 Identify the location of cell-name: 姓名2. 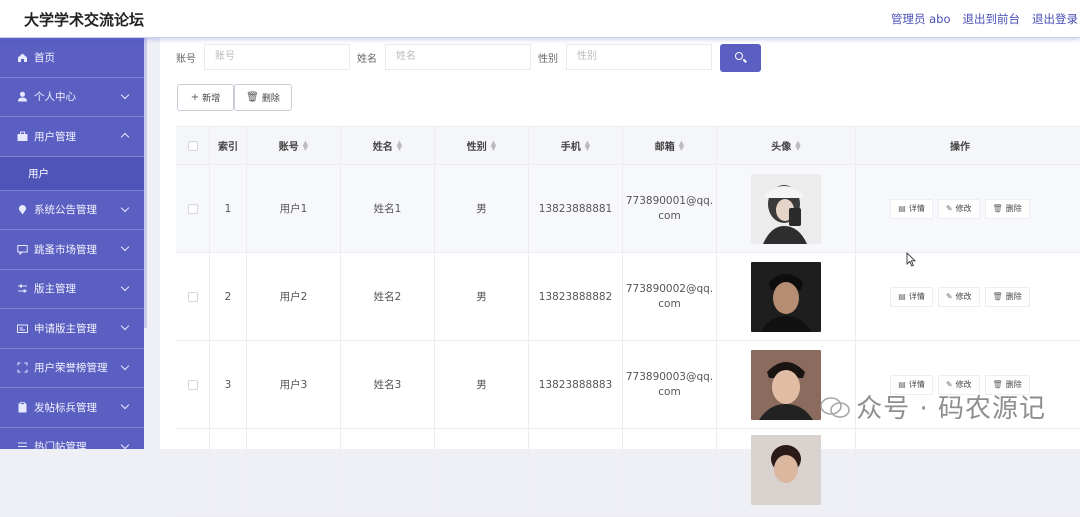
(388, 296).